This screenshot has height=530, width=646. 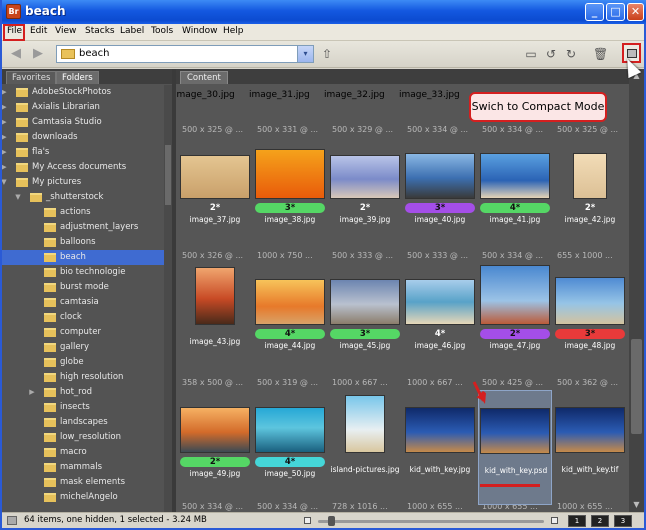 I want to click on view-mode-1-button: 1, so click(x=577, y=521).